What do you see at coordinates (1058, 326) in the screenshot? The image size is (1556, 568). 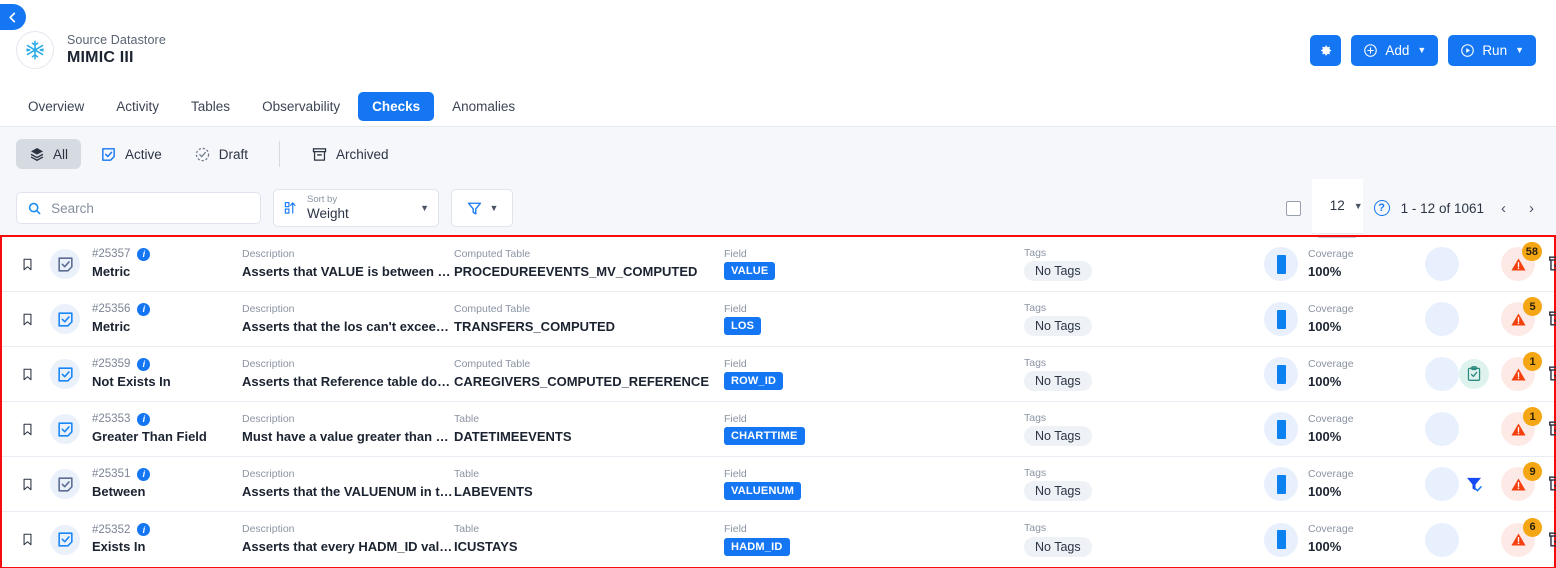 I see `tags-value: No Tags` at bounding box center [1058, 326].